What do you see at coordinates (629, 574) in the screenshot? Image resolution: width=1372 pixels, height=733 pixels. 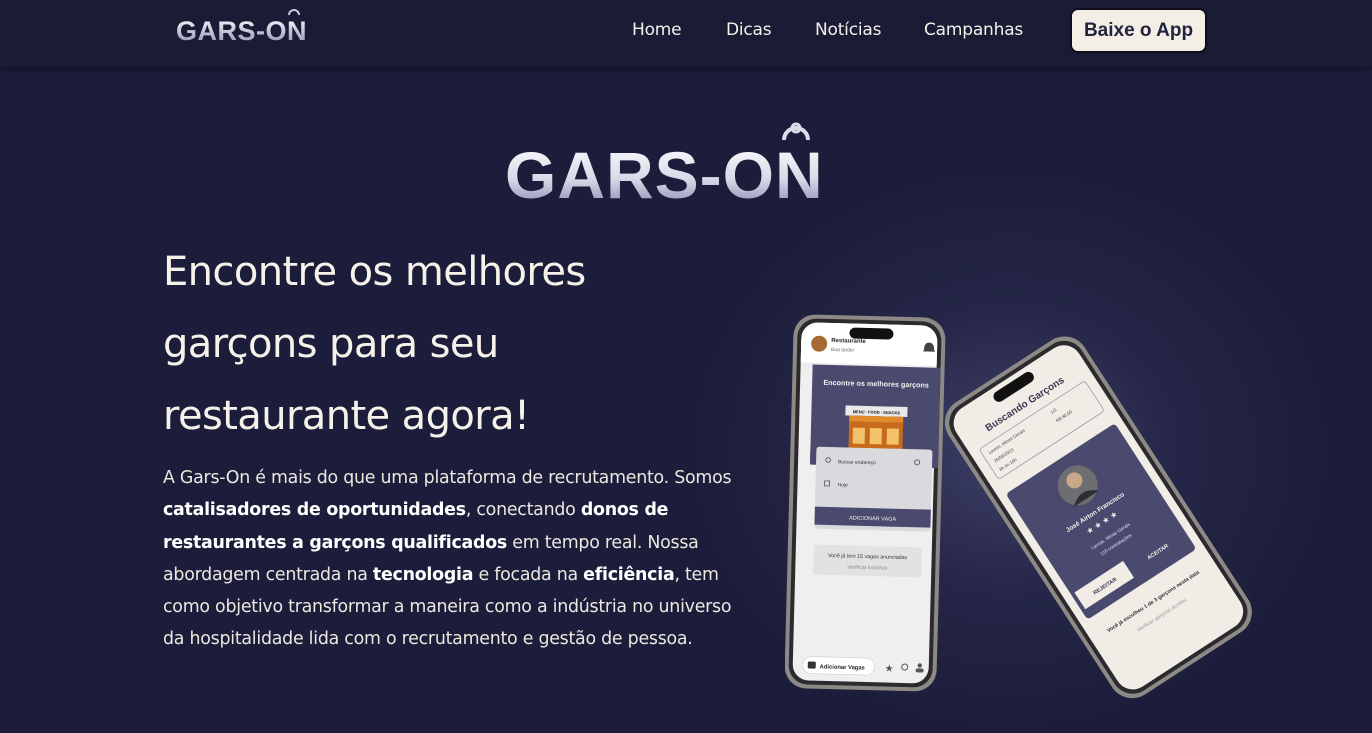 I see `description-highlight: eficiência` at bounding box center [629, 574].